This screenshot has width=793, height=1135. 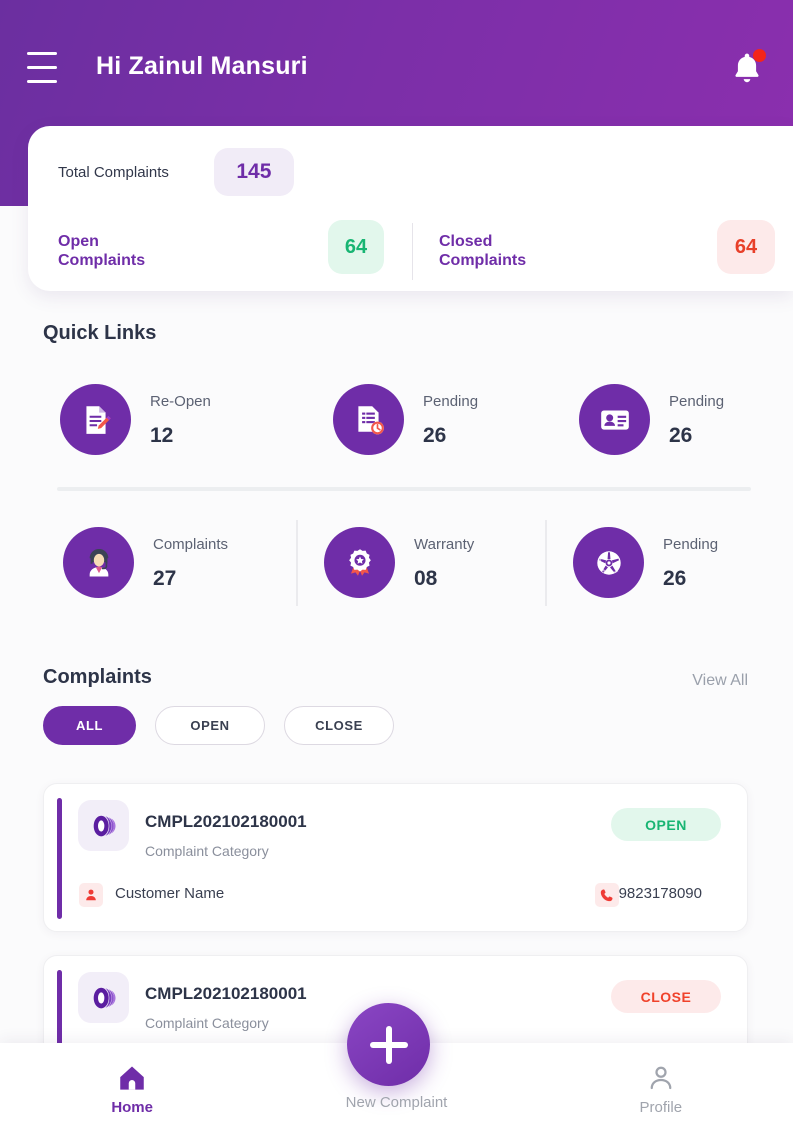 What do you see at coordinates (162, 435) in the screenshot?
I see `quick-link-value: 12` at bounding box center [162, 435].